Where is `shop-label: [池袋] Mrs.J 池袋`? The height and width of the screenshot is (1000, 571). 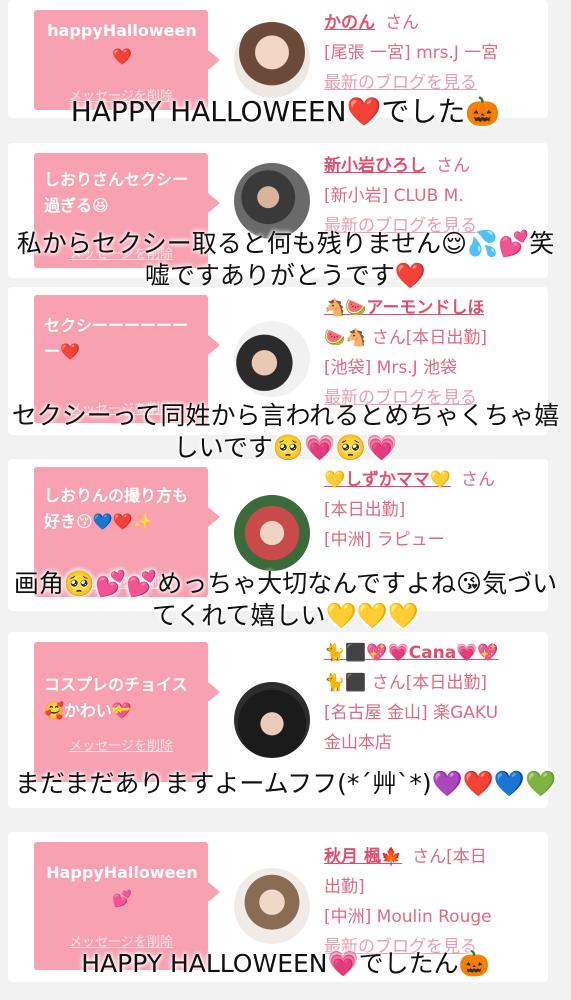
shop-label: [池袋] Mrs.J 池袋 is located at coordinates (391, 368).